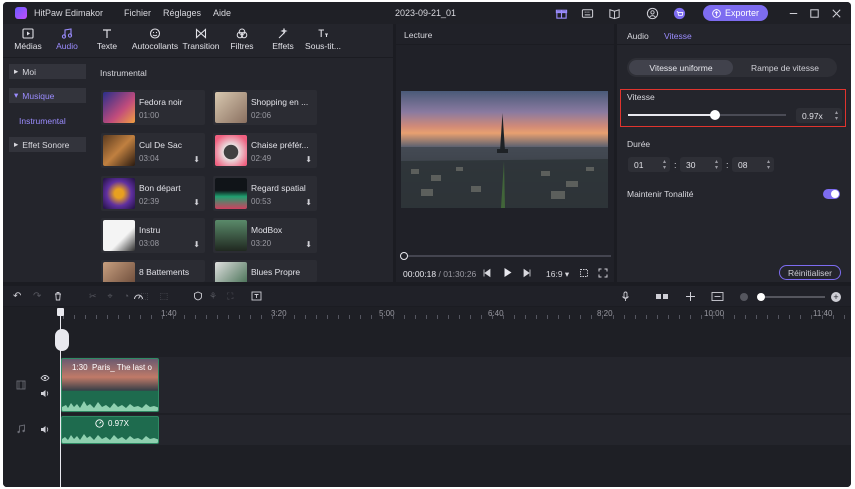 This screenshot has width=855, height=489. Describe the element at coordinates (487, 273) in the screenshot. I see `previous-frame-icon` at that location.